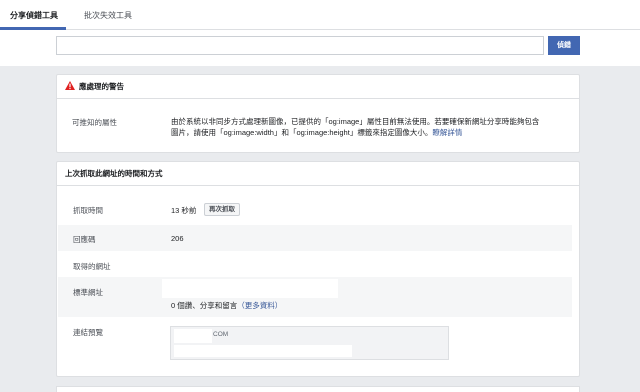  What do you see at coordinates (315, 238) in the screenshot?
I see `response-code-row: 回應碼 206` at bounding box center [315, 238].